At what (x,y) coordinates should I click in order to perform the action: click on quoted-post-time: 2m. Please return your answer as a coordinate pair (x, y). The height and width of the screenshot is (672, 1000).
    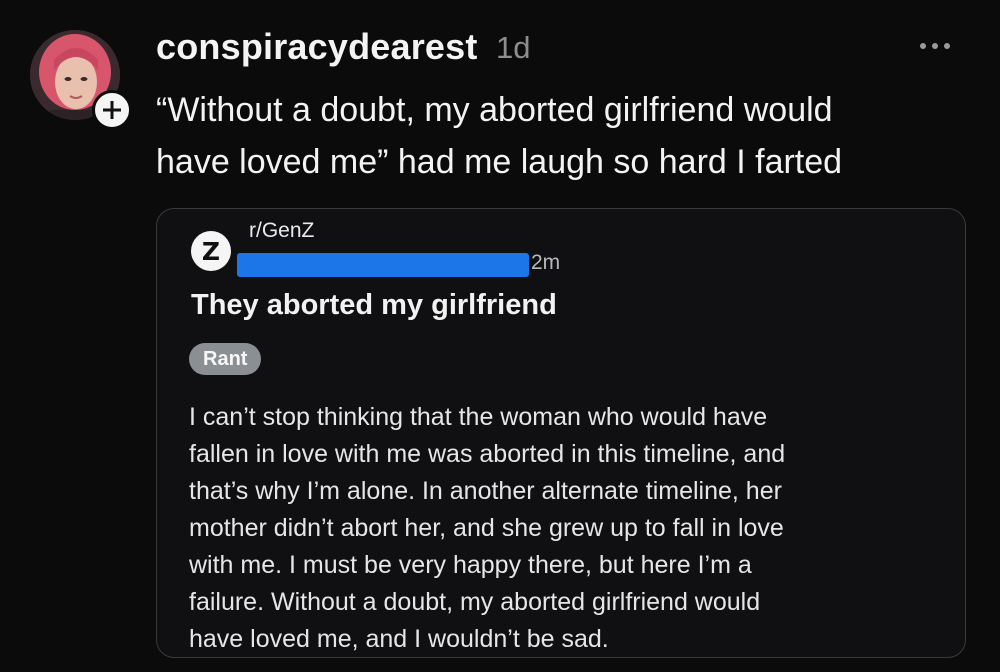
    Looking at the image, I should click on (546, 262).